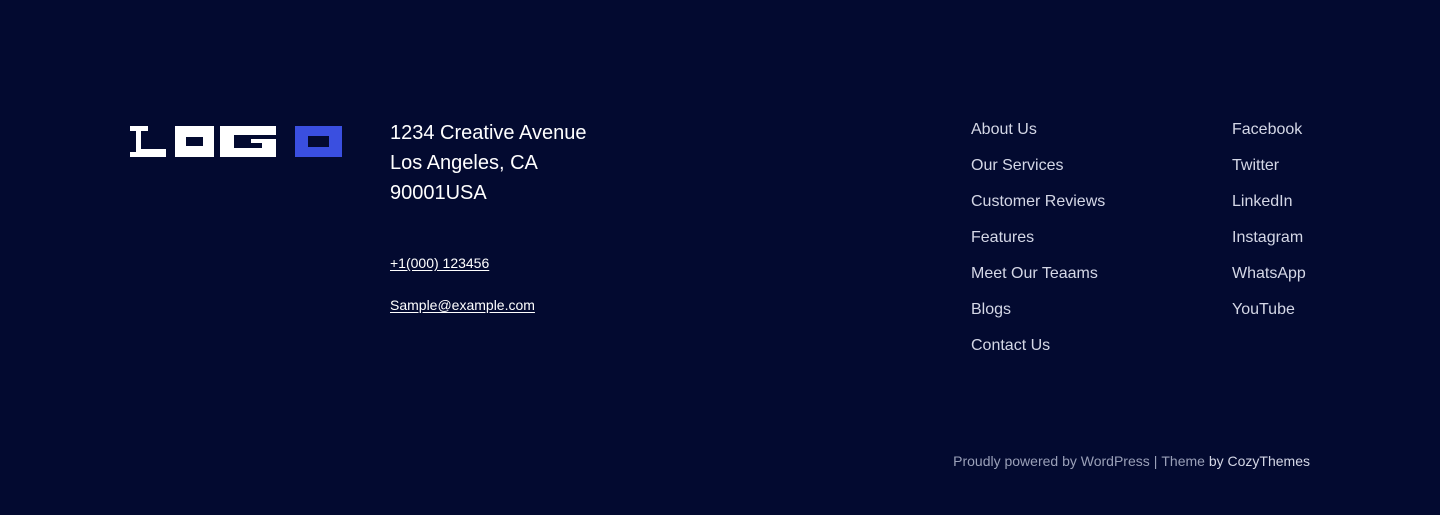  I want to click on phone-link: +1(000) 123456, so click(439, 263).